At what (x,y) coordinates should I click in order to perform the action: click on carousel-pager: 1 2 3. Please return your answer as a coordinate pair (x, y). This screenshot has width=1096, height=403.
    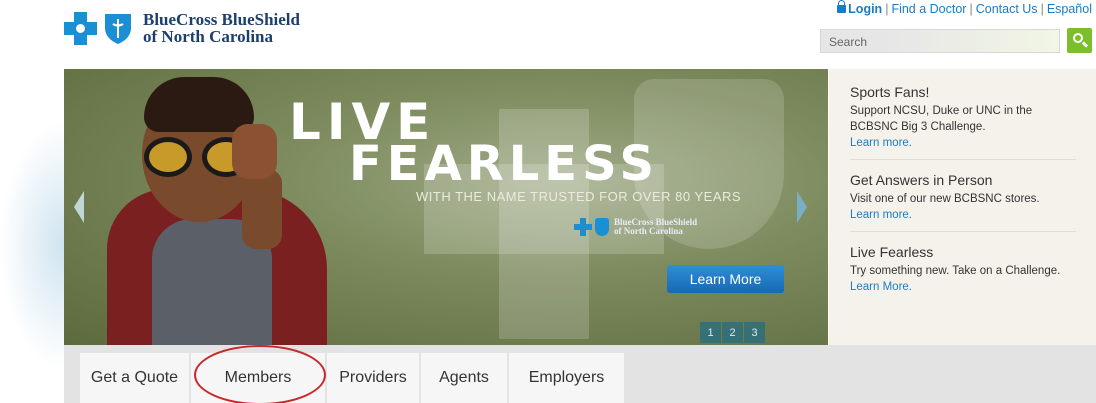
    Looking at the image, I should click on (732, 332).